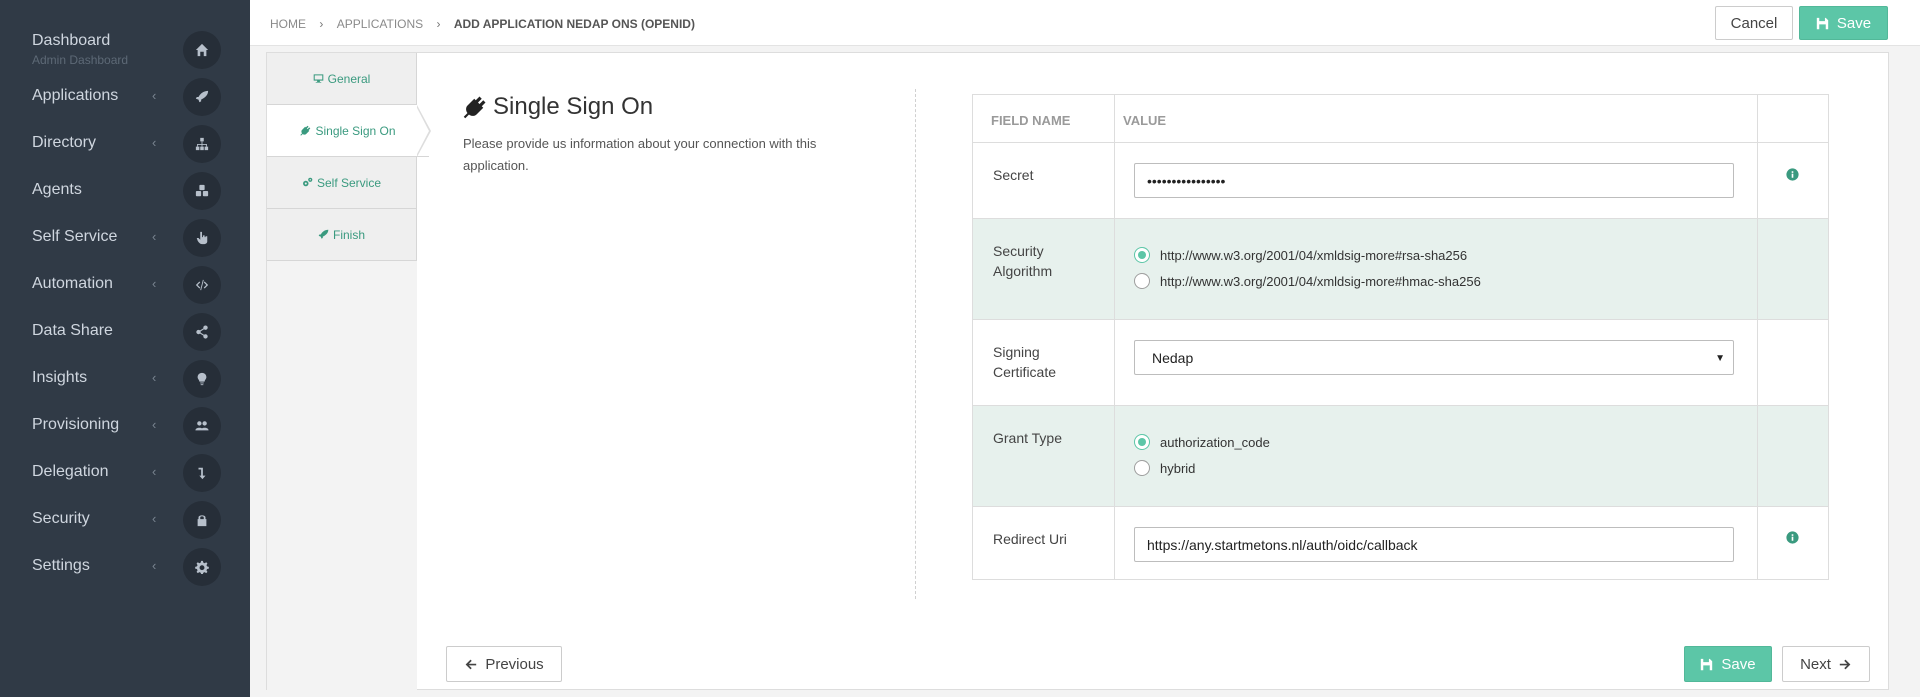 The image size is (1920, 697). What do you see at coordinates (202, 520) in the screenshot?
I see `lock-icon` at bounding box center [202, 520].